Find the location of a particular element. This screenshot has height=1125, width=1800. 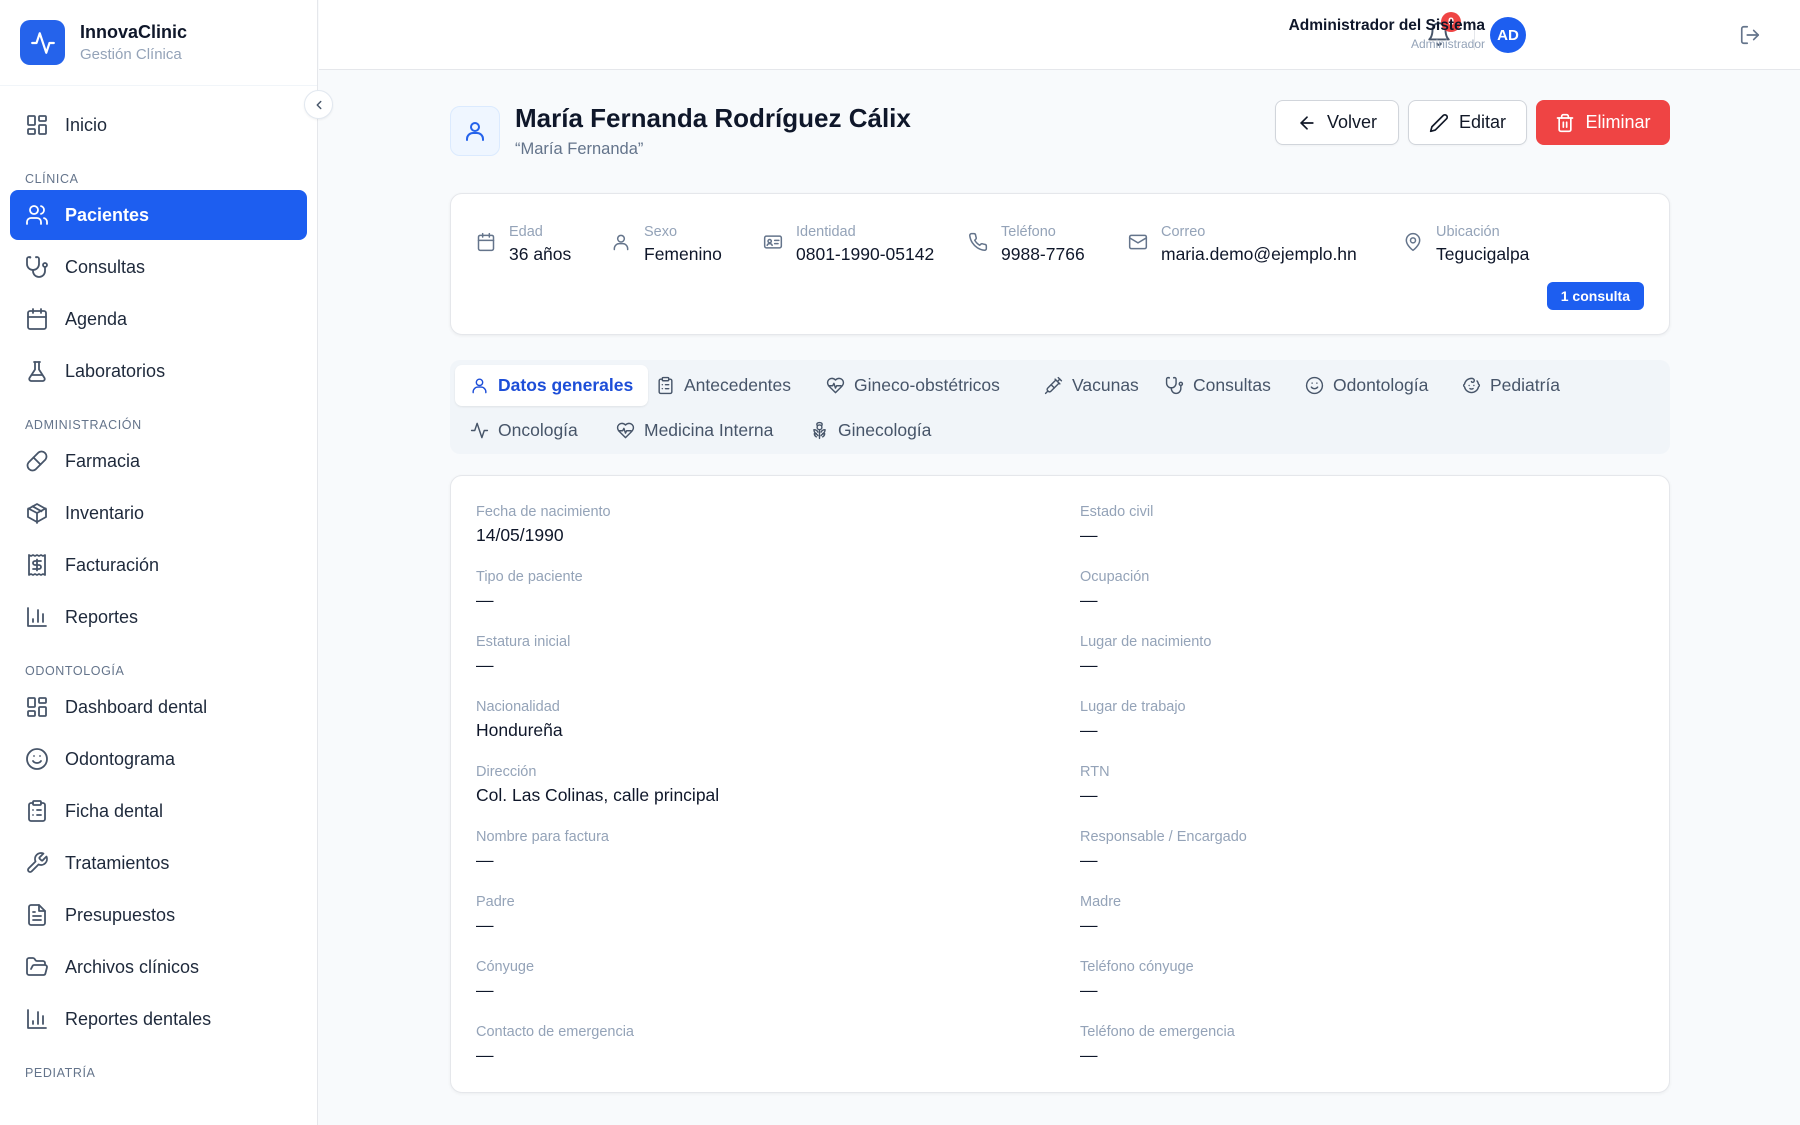

sidebar-item-label: Facturación is located at coordinates (112, 564).